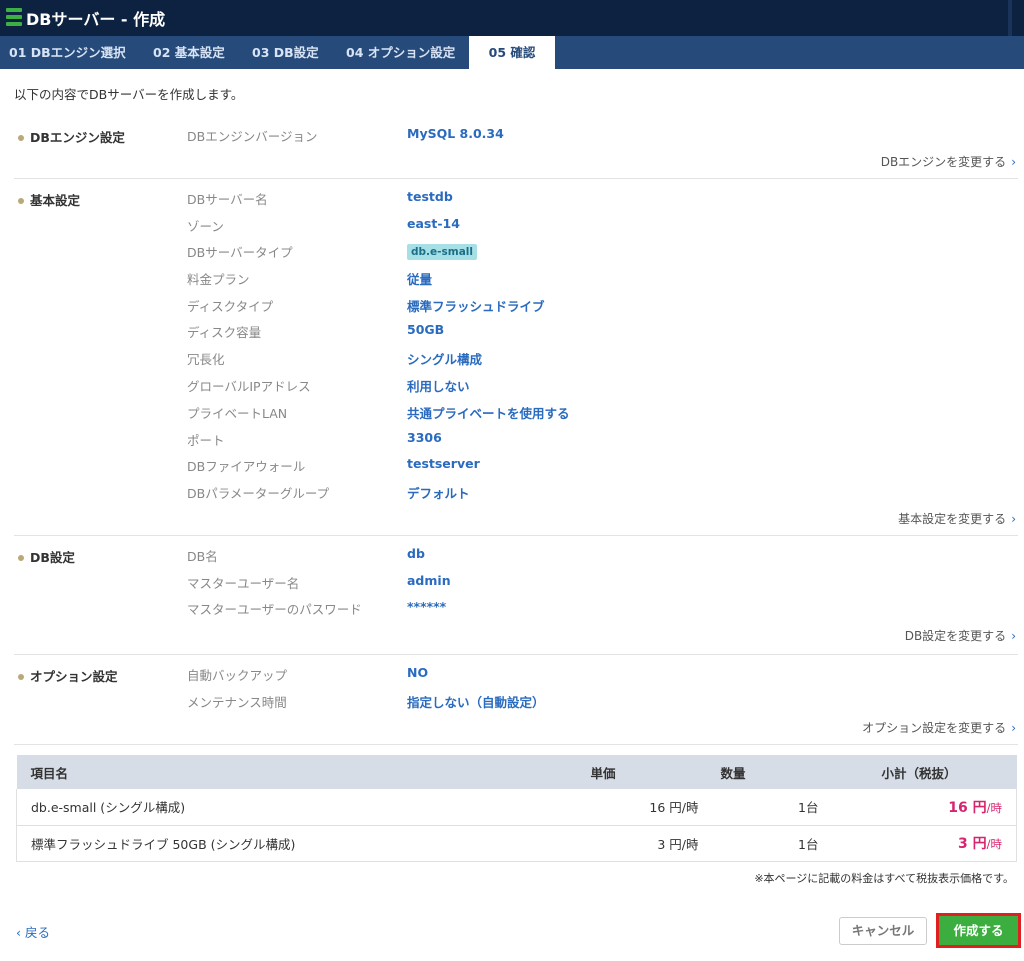 The width and height of the screenshot is (1024, 961). Describe the element at coordinates (246, 466) in the screenshot. I see `field-label: DBファイアウォール` at that location.